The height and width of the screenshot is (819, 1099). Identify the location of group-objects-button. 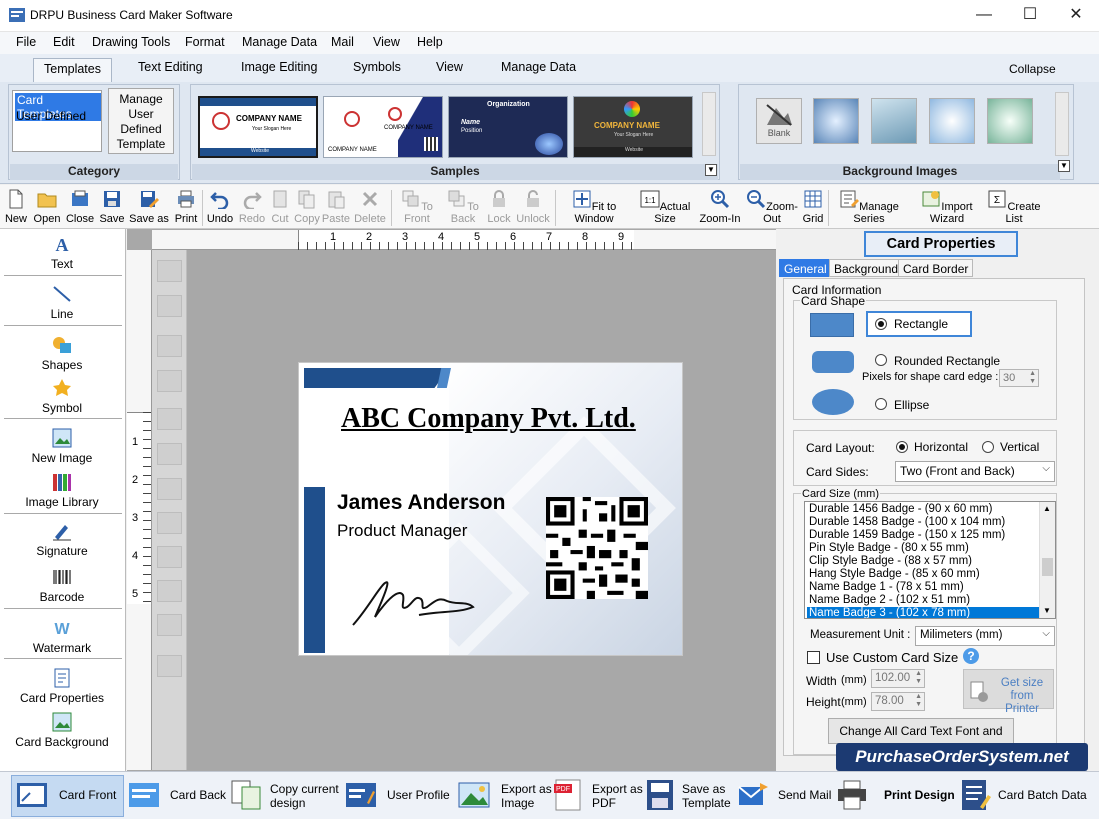
(169, 271).